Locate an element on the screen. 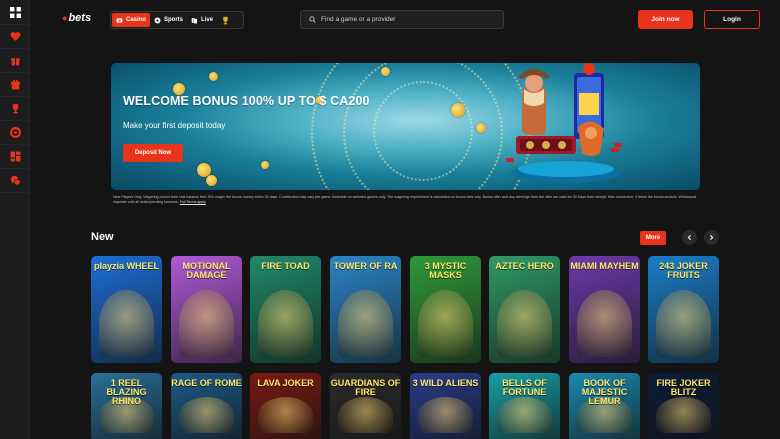 This screenshot has width=780, height=439. rail-tournaments is located at coordinates (15, 109).